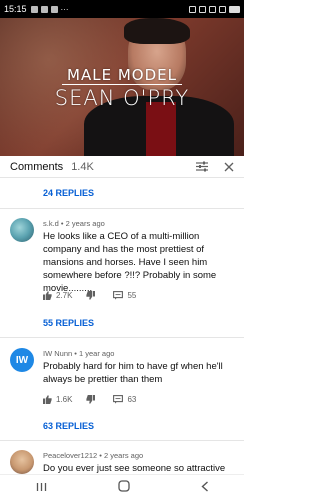  What do you see at coordinates (64, 295) in the screenshot?
I see `like-count: 2.7K` at bounding box center [64, 295].